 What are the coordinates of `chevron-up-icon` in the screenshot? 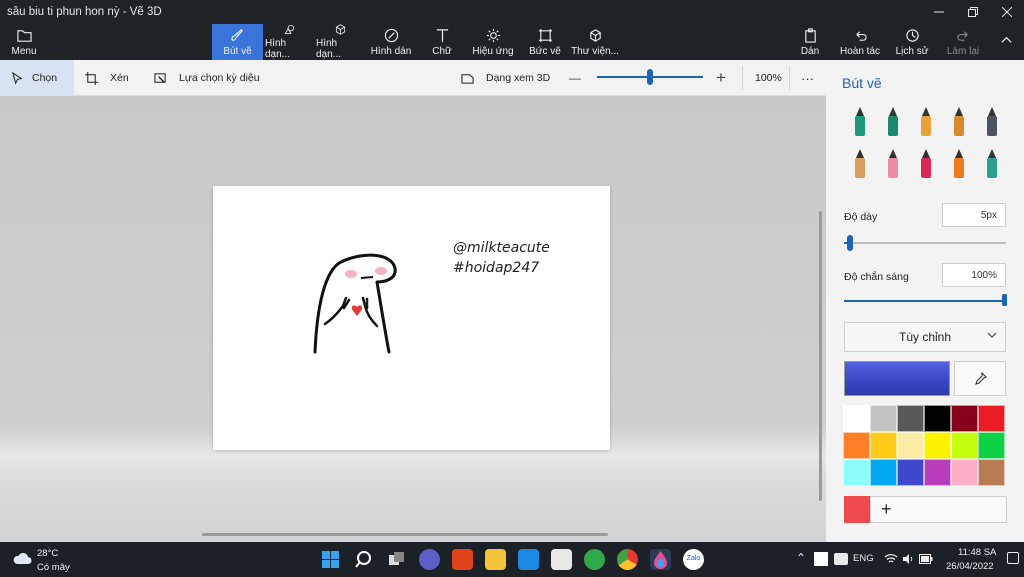 It's located at (1006, 39).